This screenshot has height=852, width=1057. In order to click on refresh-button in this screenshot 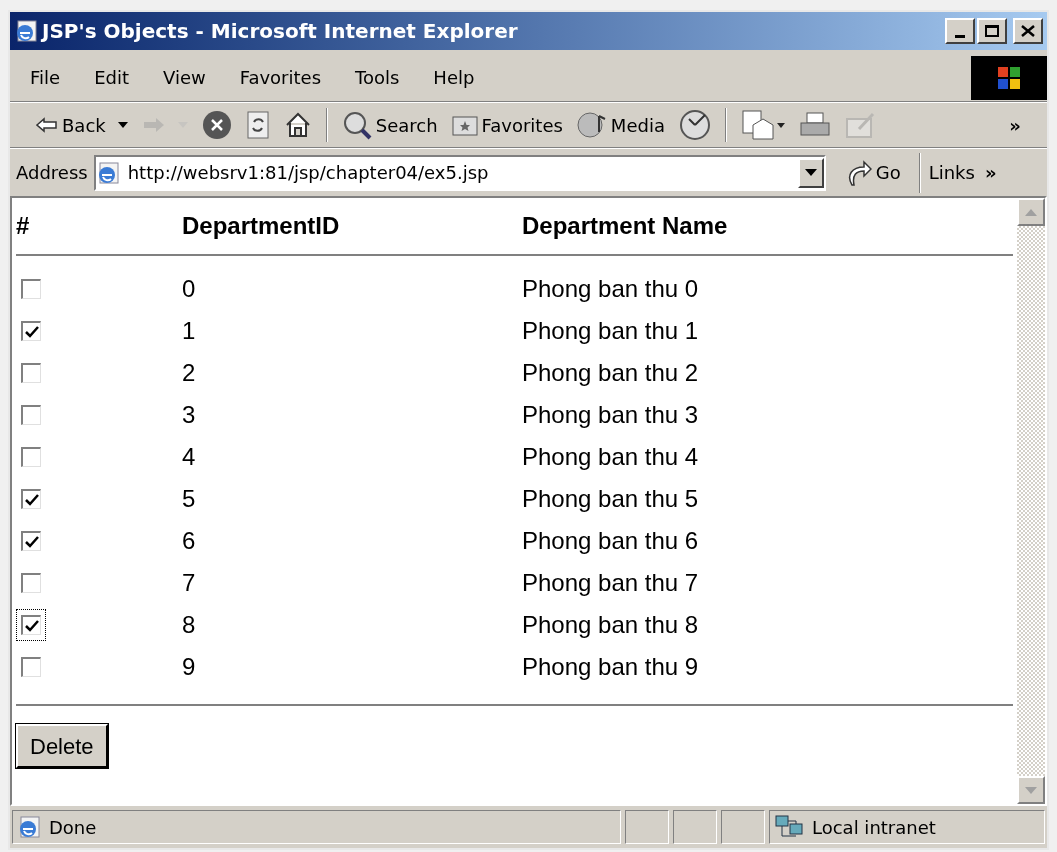, I will do `click(257, 125)`.